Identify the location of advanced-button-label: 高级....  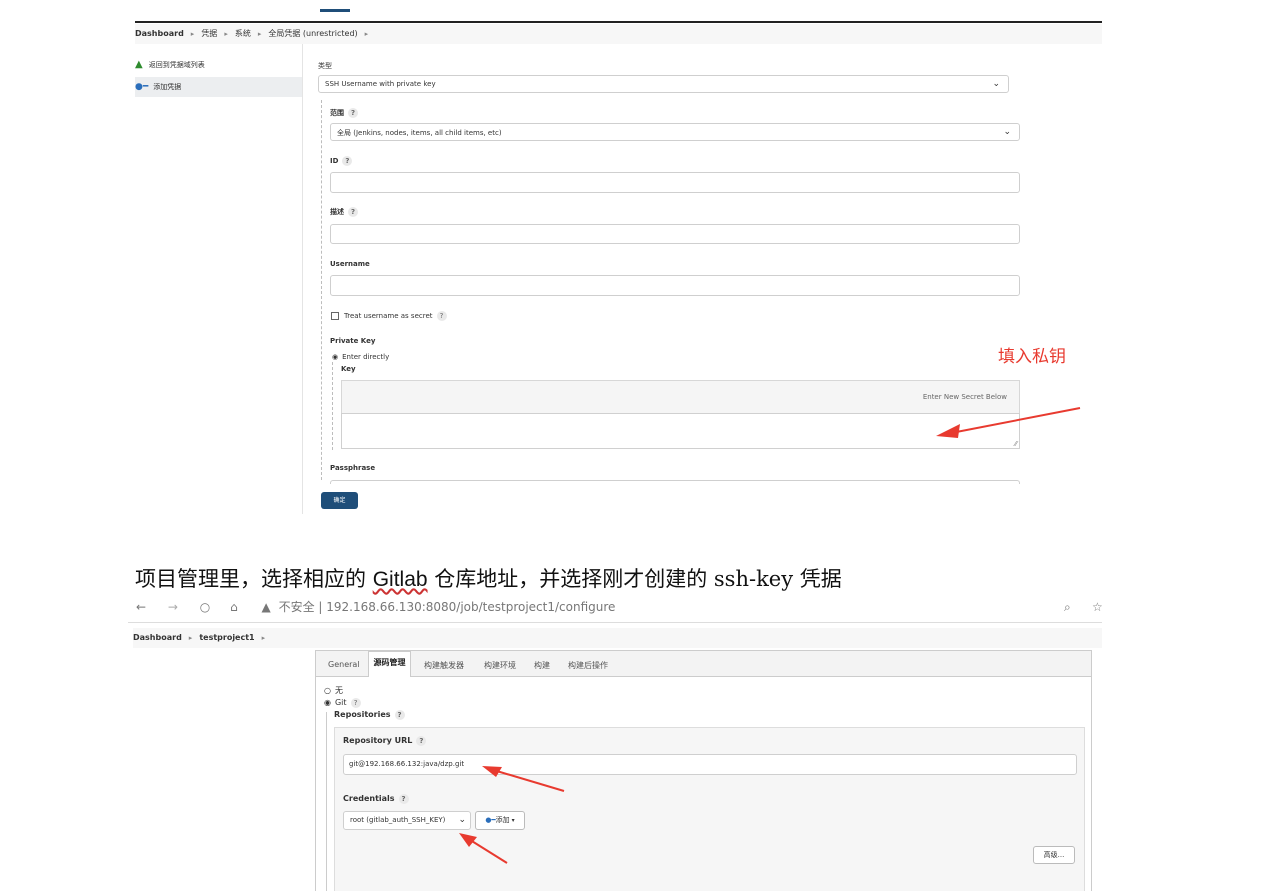
(1054, 855).